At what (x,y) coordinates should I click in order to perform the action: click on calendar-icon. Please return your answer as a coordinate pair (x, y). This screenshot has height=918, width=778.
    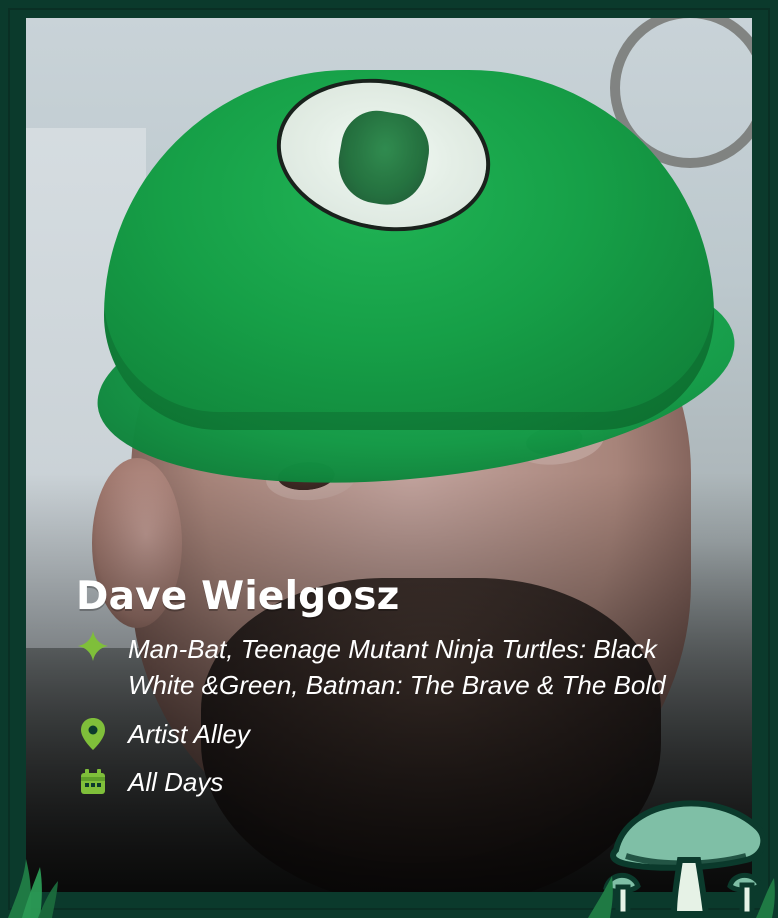
    Looking at the image, I should click on (93, 782).